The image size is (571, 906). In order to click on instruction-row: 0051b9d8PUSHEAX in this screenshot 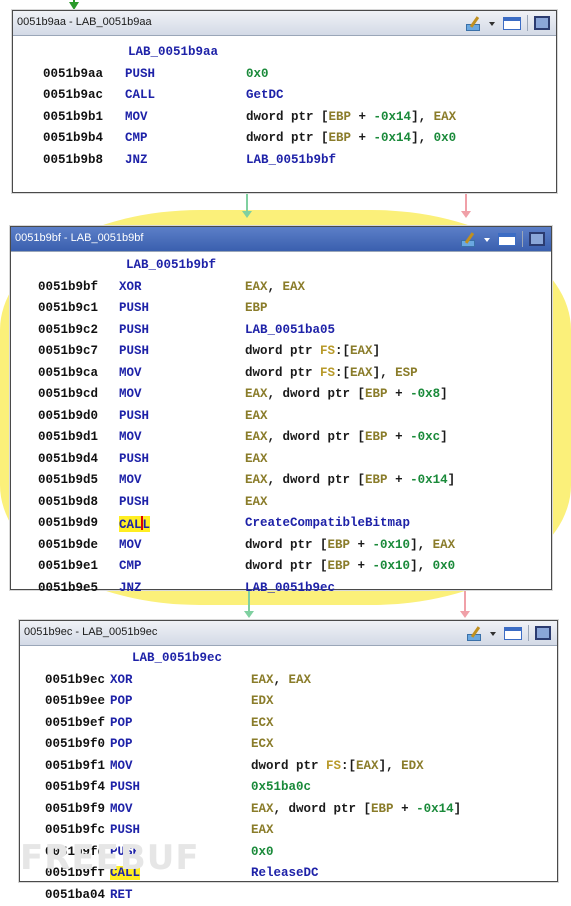, I will do `click(281, 503)`.